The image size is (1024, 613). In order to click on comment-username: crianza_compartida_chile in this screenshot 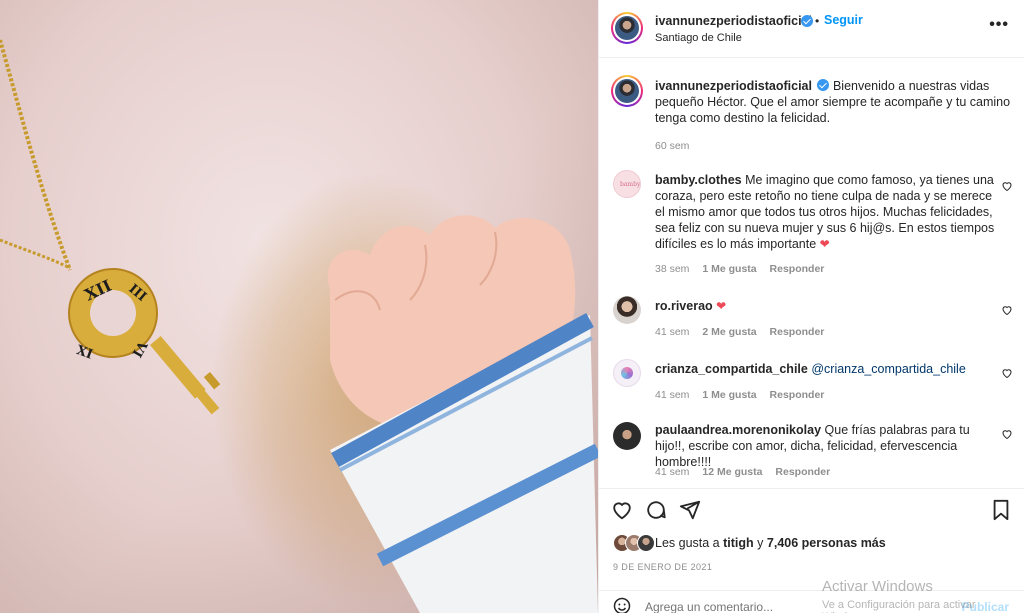, I will do `click(731, 369)`.